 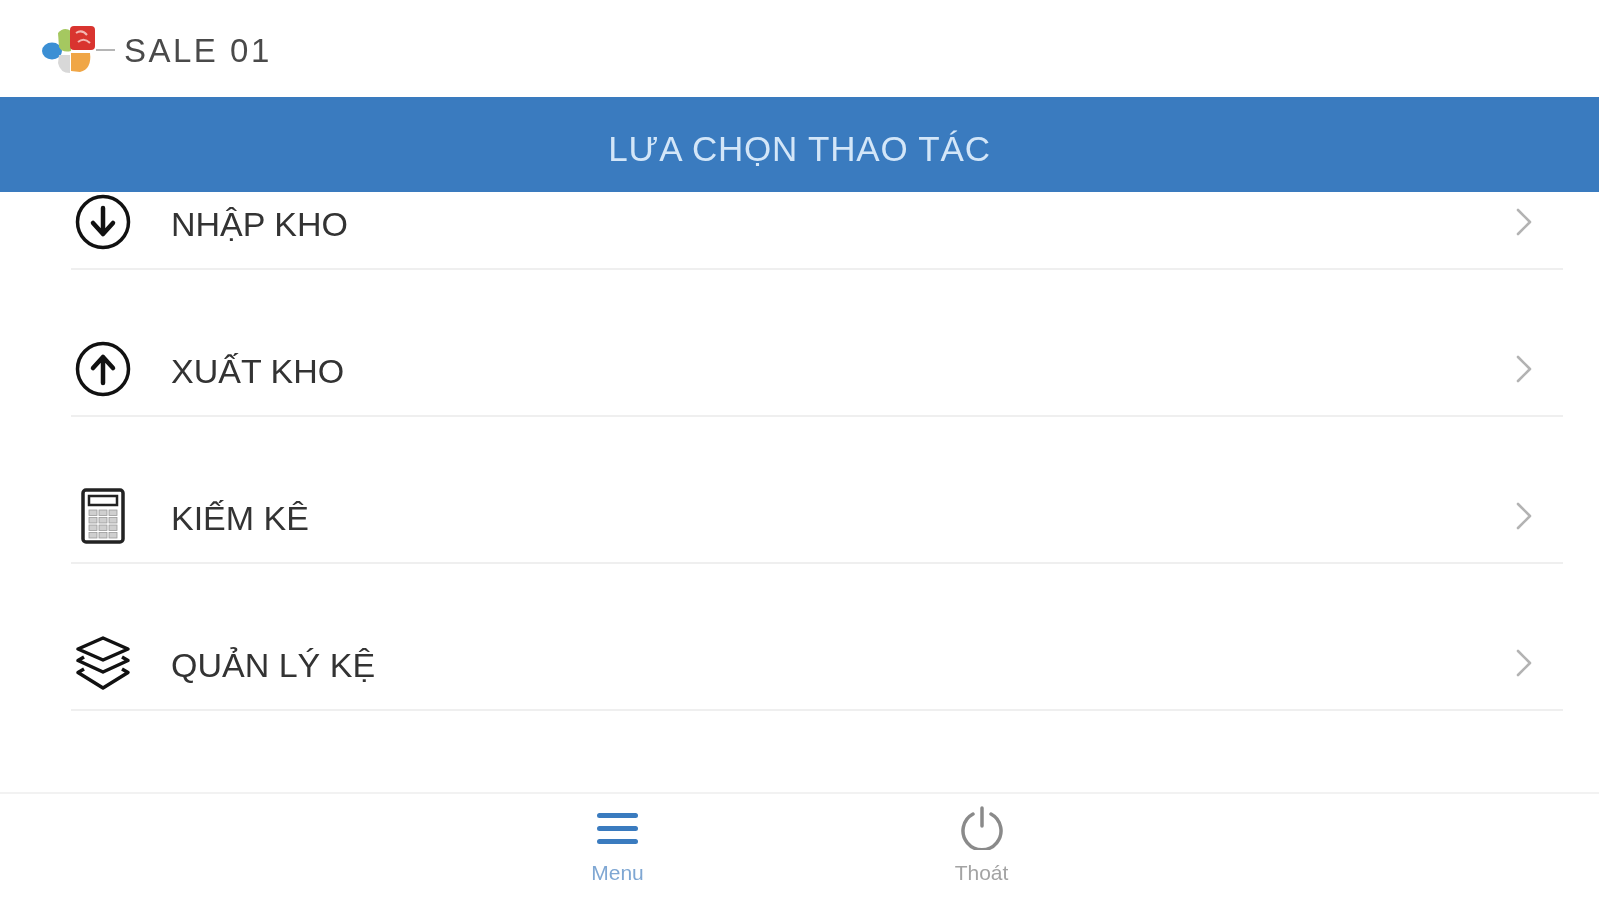 What do you see at coordinates (981, 828) in the screenshot?
I see `power-icon` at bounding box center [981, 828].